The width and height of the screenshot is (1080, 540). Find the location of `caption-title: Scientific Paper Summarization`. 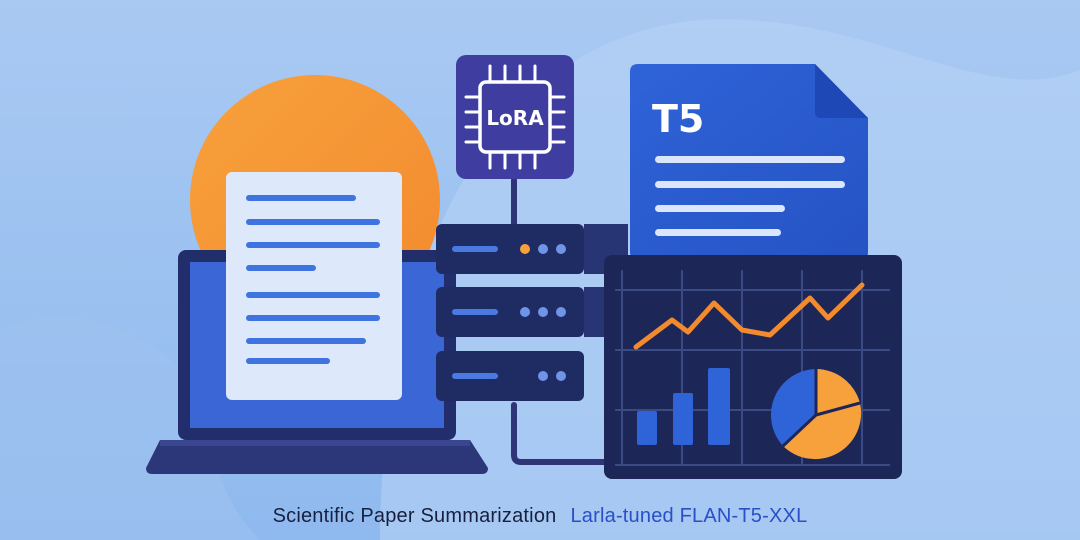

caption-title: Scientific Paper Summarization is located at coordinates (414, 516).